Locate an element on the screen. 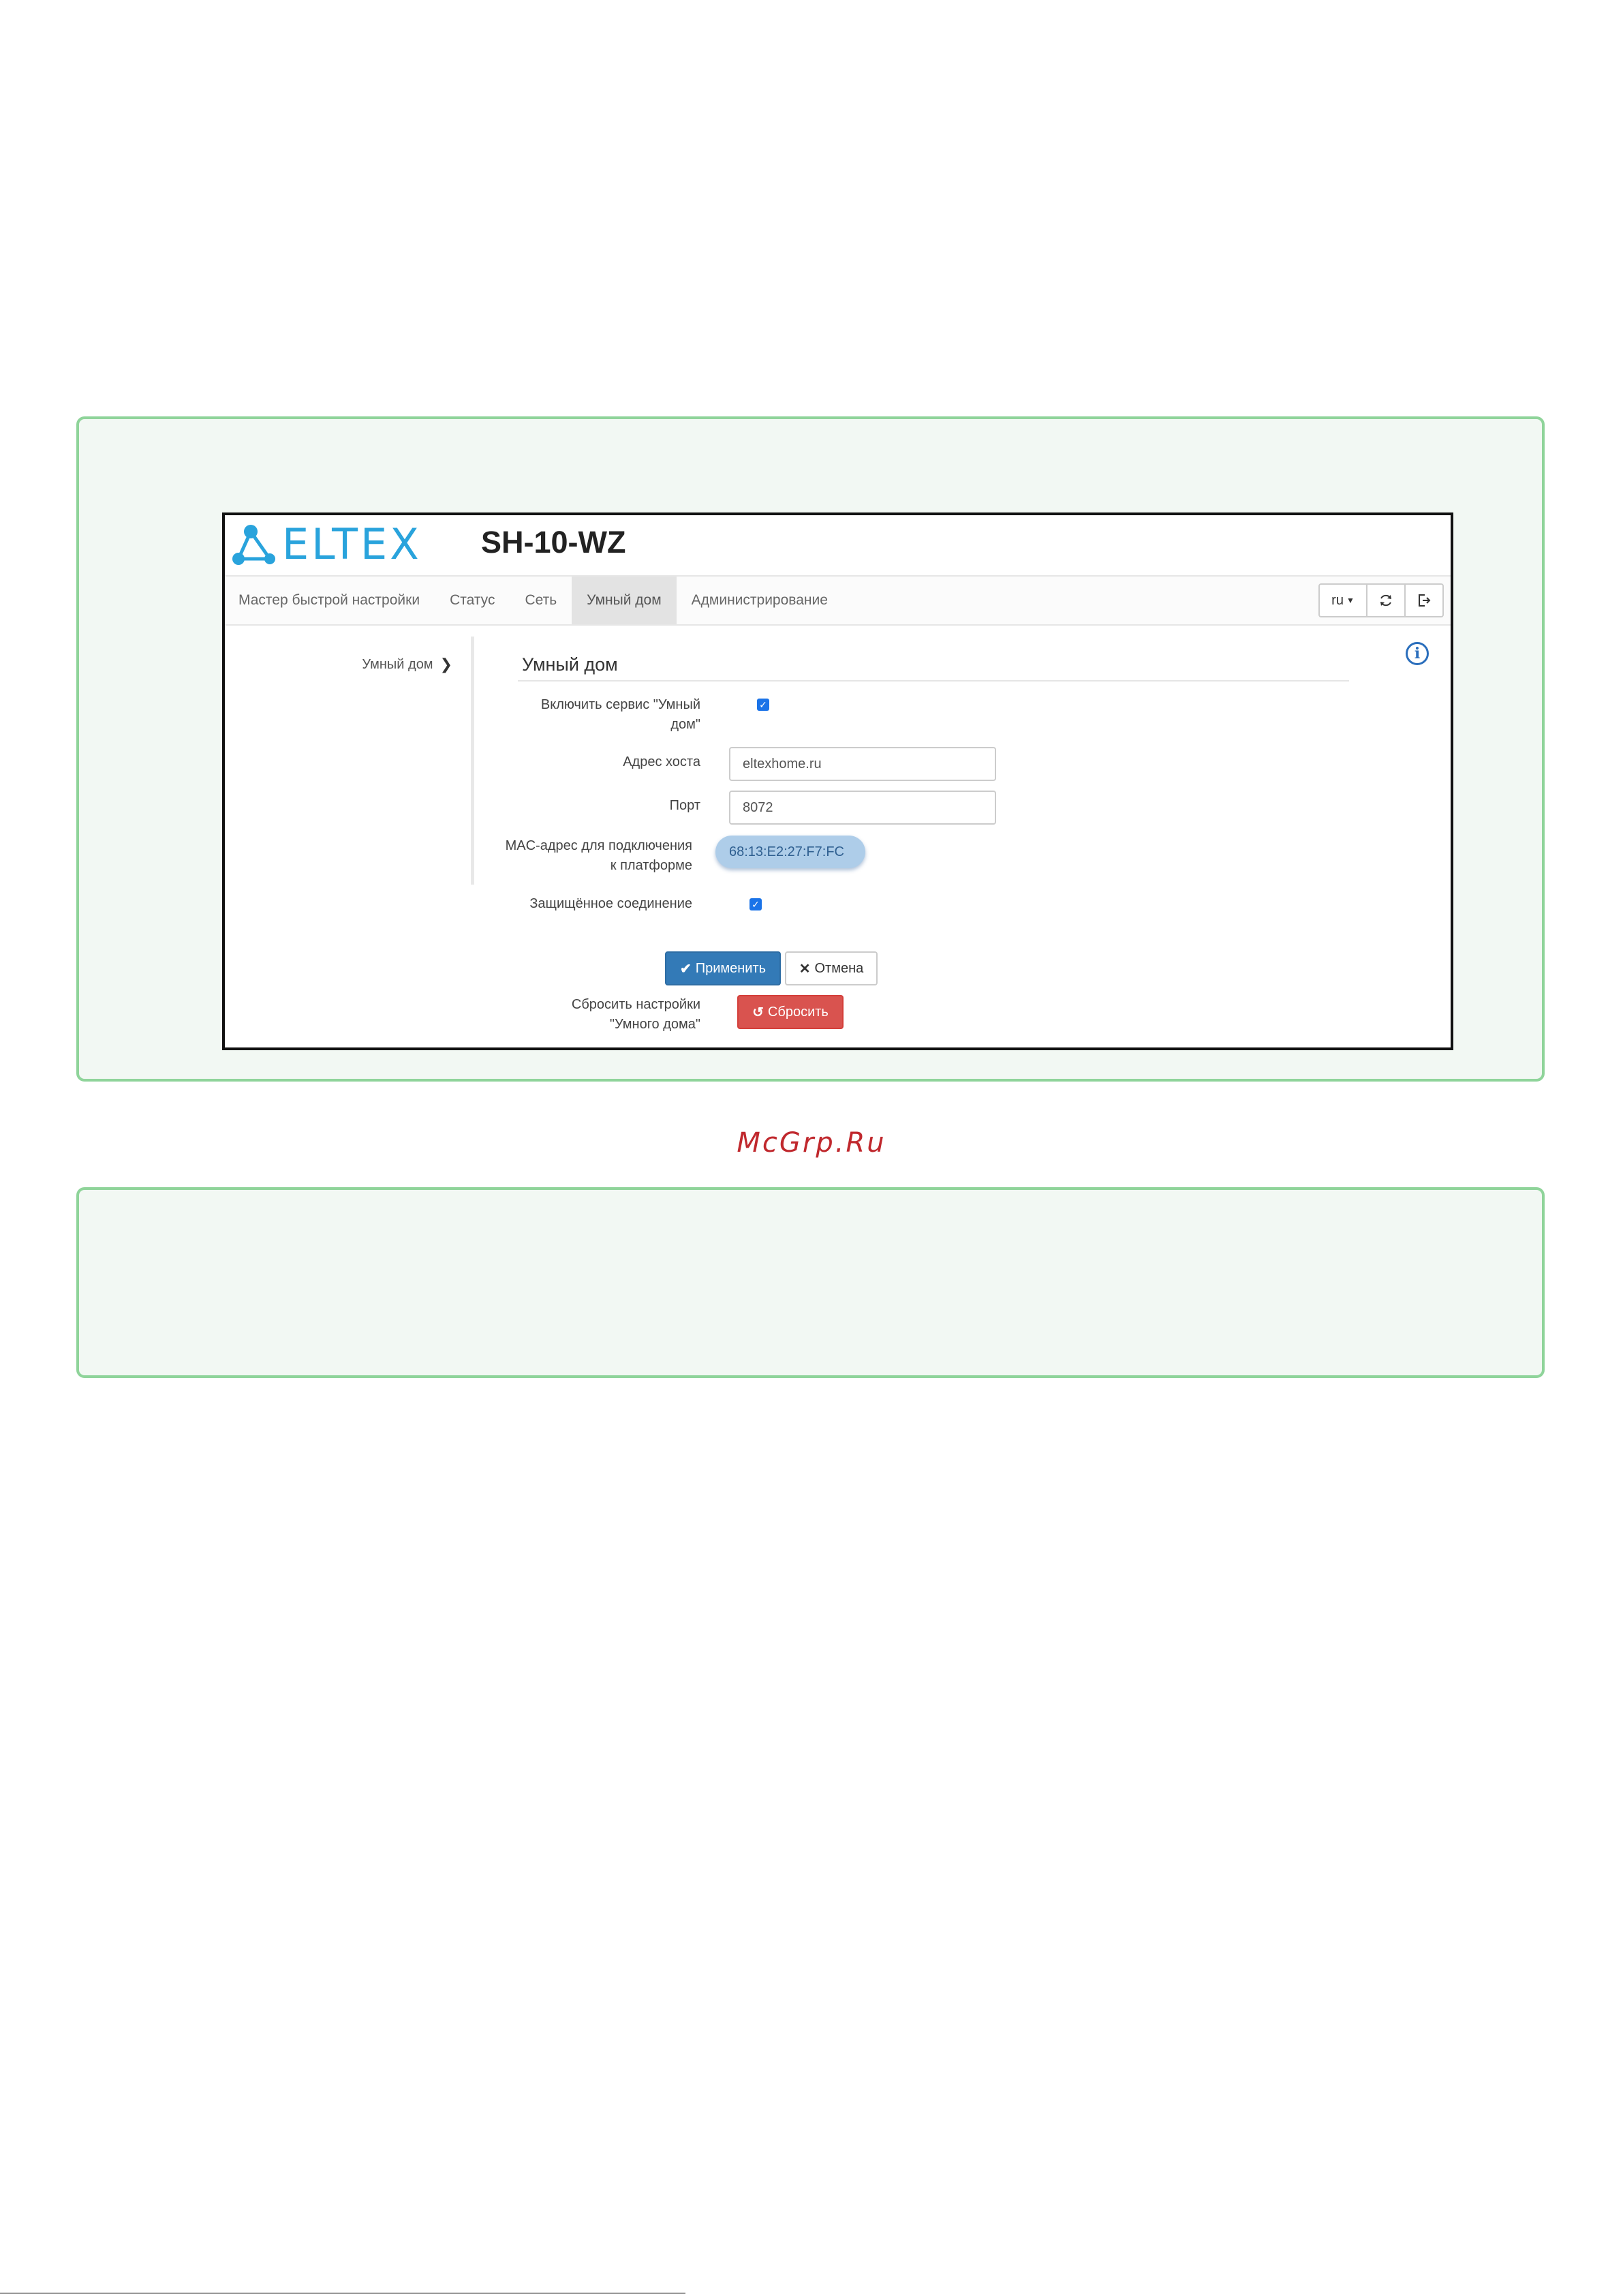  nav-item-quick-setup: Мастер быстрой настройки is located at coordinates (330, 600).